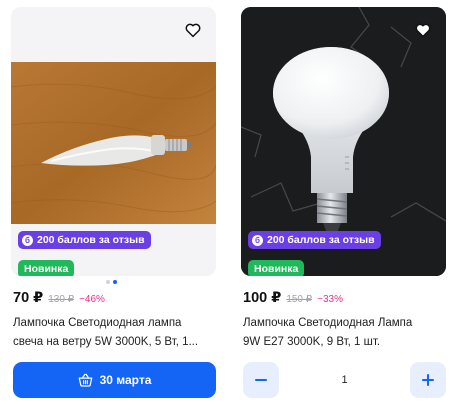 This screenshot has height=412, width=473. Describe the element at coordinates (262, 298) in the screenshot. I see `current-price: 100 ₽` at that location.